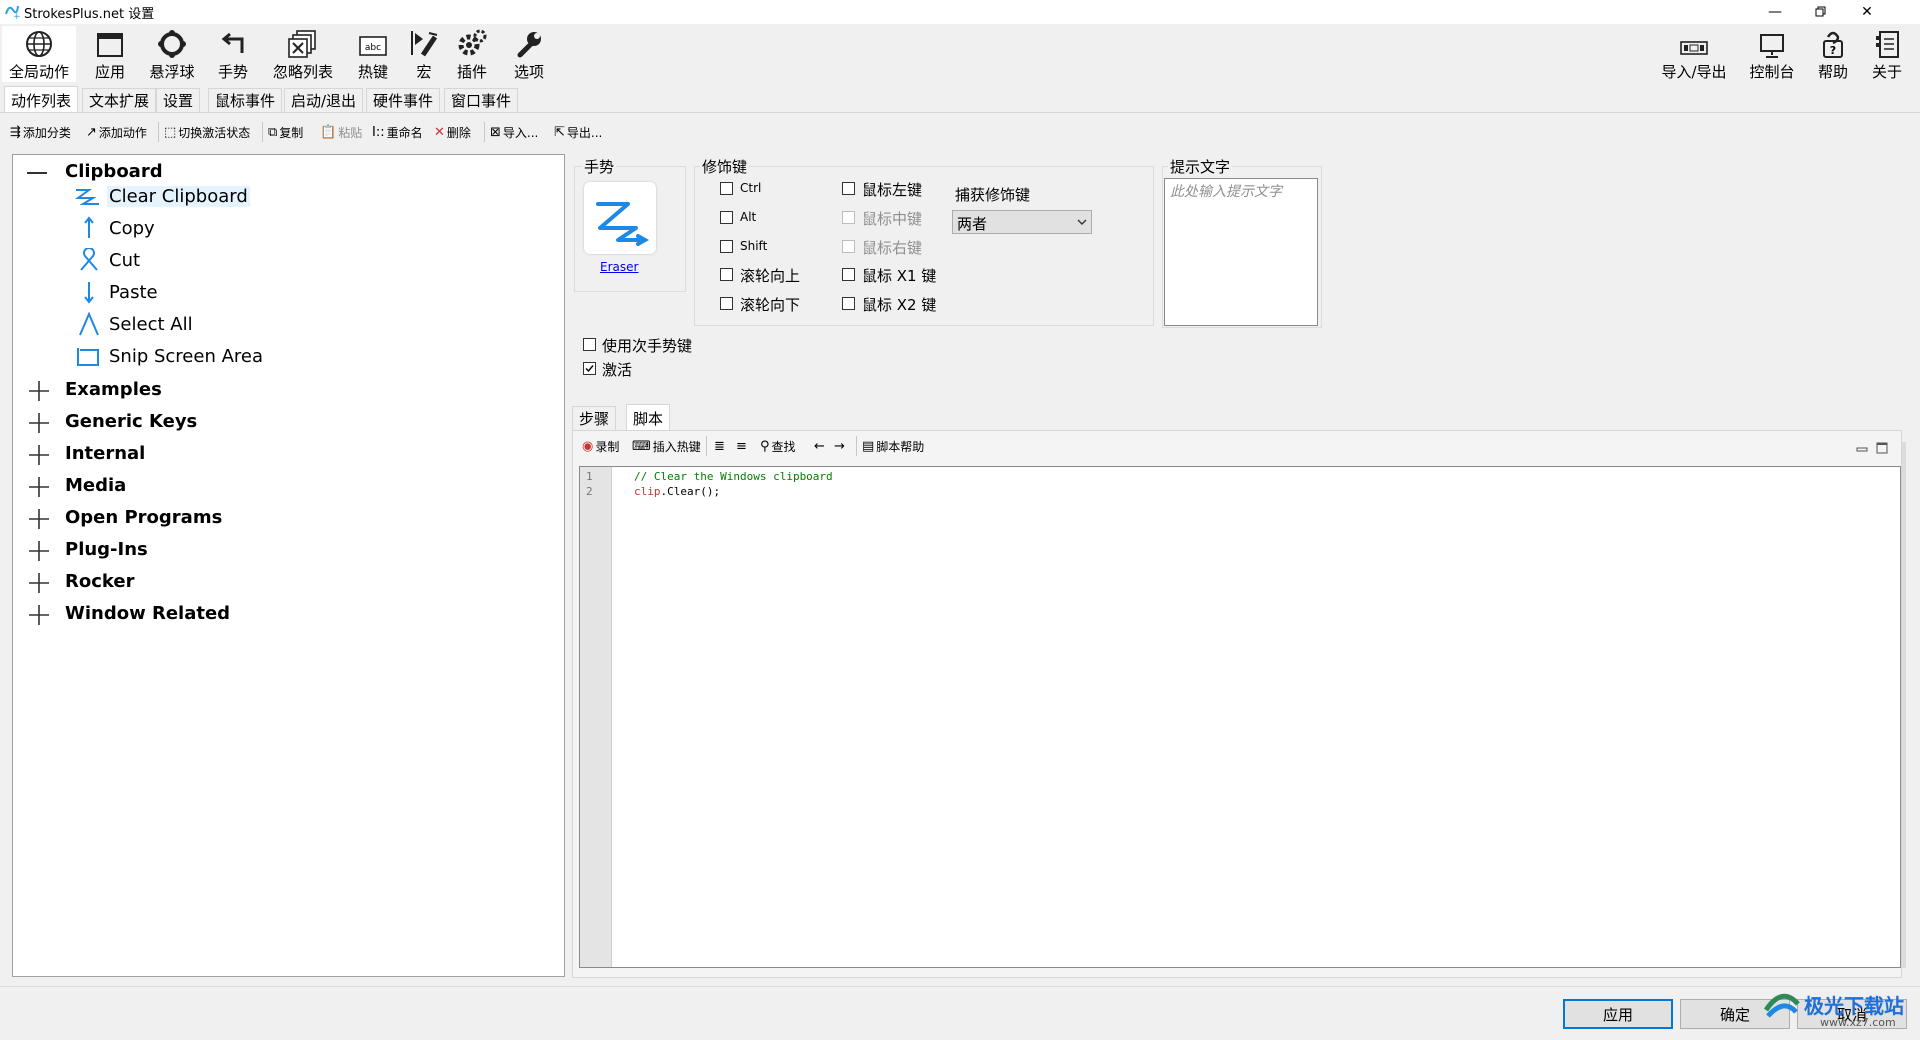  I want to click on footer-divider, so click(960, 986).